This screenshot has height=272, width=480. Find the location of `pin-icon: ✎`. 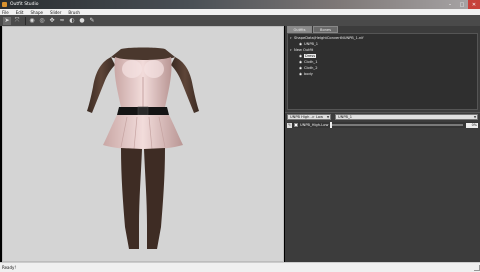

pin-icon: ✎ is located at coordinates (92, 21).